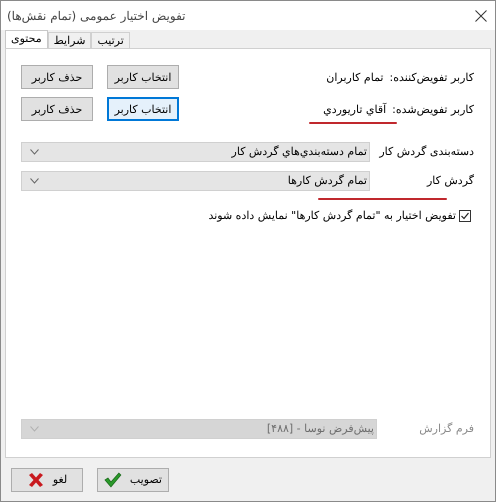  I want to click on tab: شرایط, so click(70, 40).